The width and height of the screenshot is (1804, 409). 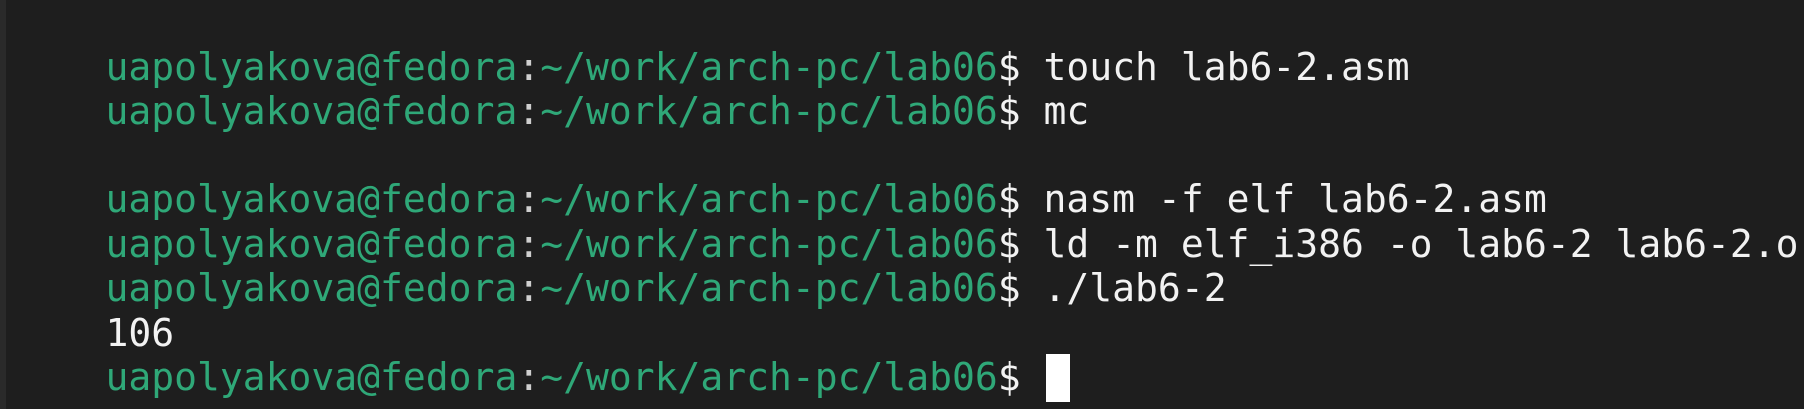 I want to click on text-cursor, so click(x=1057, y=377).